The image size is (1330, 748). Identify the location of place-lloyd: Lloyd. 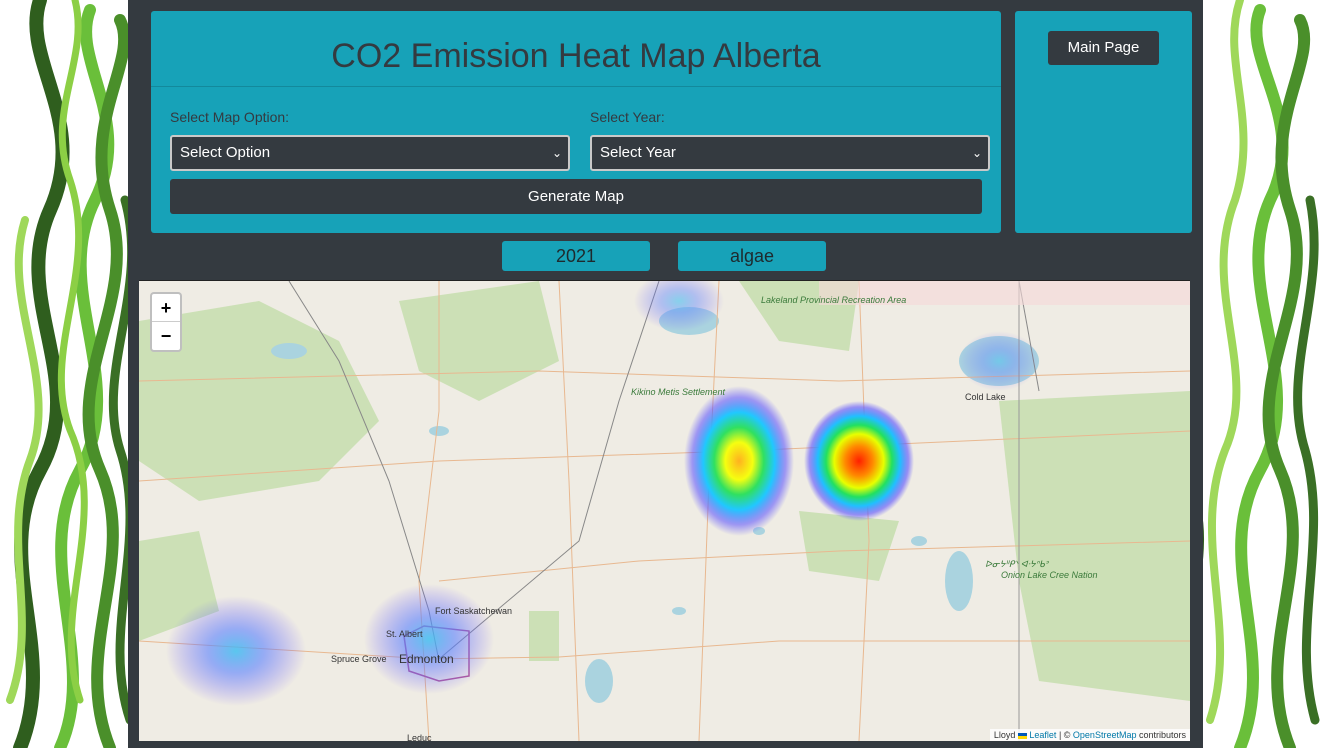
(1004, 735).